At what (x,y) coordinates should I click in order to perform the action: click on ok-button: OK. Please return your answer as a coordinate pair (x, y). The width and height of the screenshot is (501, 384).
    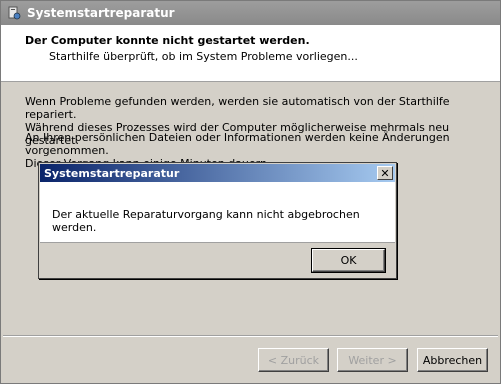
    Looking at the image, I should click on (348, 260).